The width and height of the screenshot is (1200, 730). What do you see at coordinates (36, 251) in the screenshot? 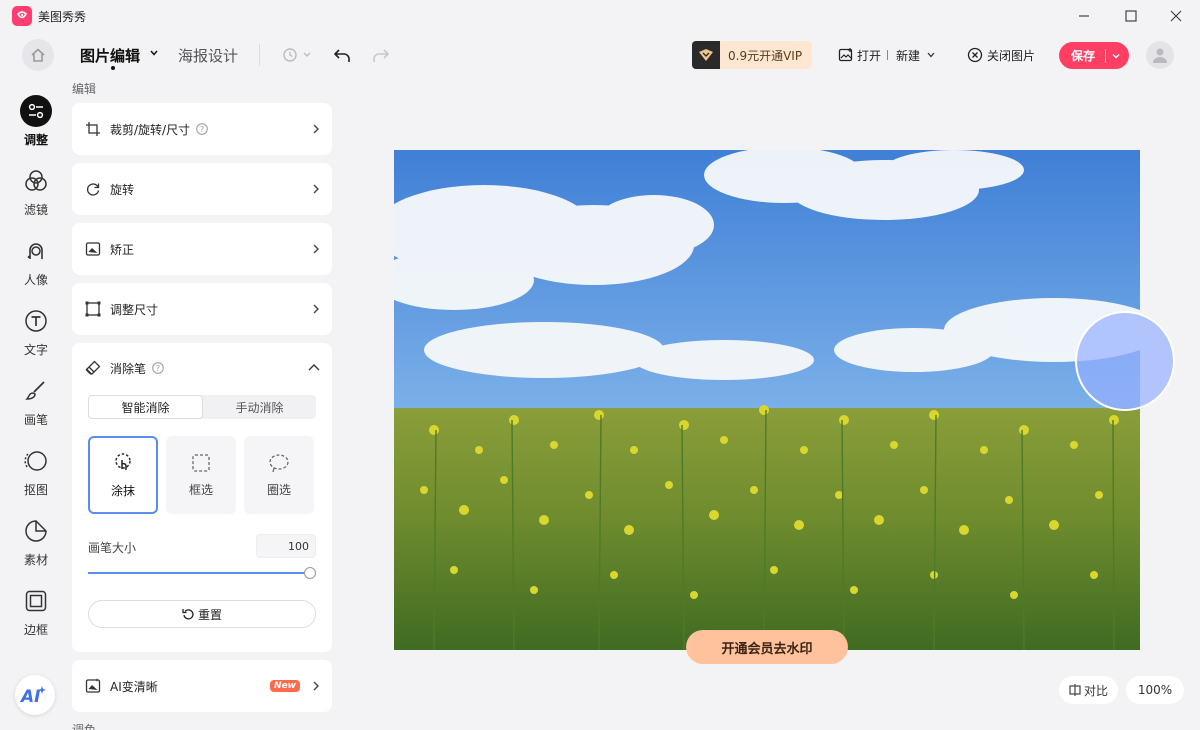
I see `portrait-icon` at bounding box center [36, 251].